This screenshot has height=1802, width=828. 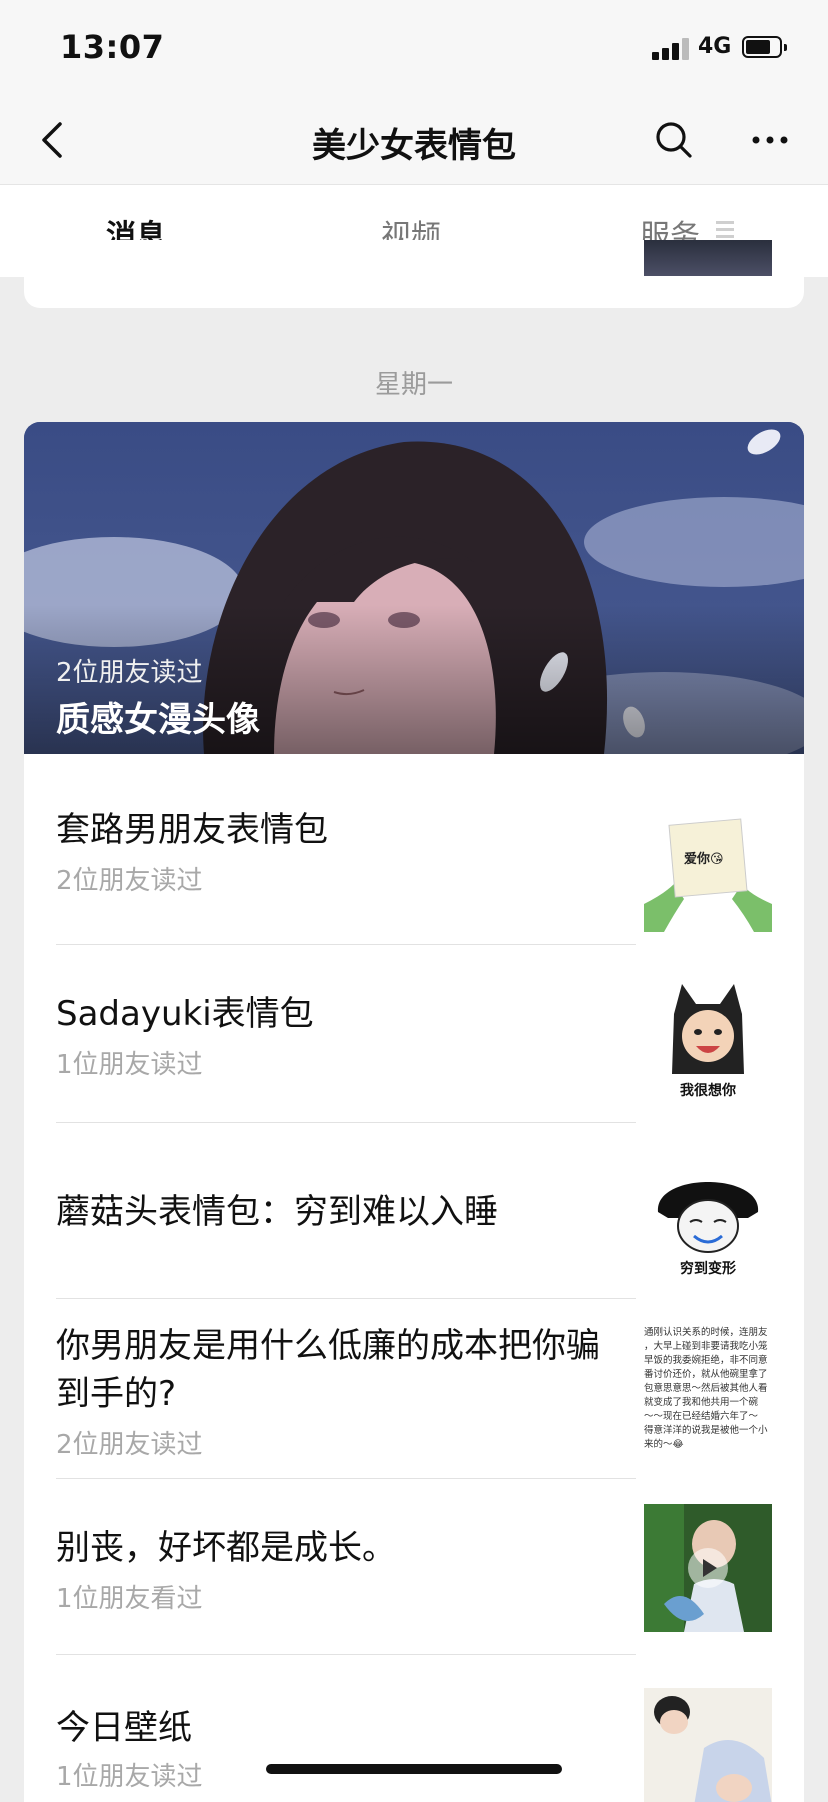 I want to click on home-indicator, so click(x=414, y=1769).